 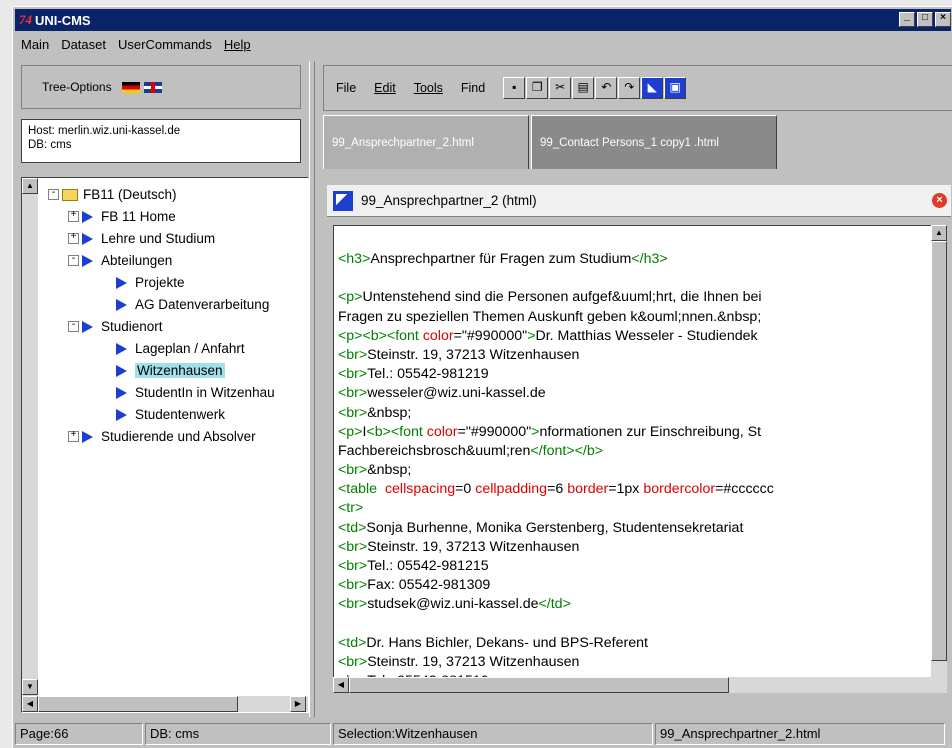 I want to click on tree-item: StudentIn in Witzenhau, so click(x=188, y=392).